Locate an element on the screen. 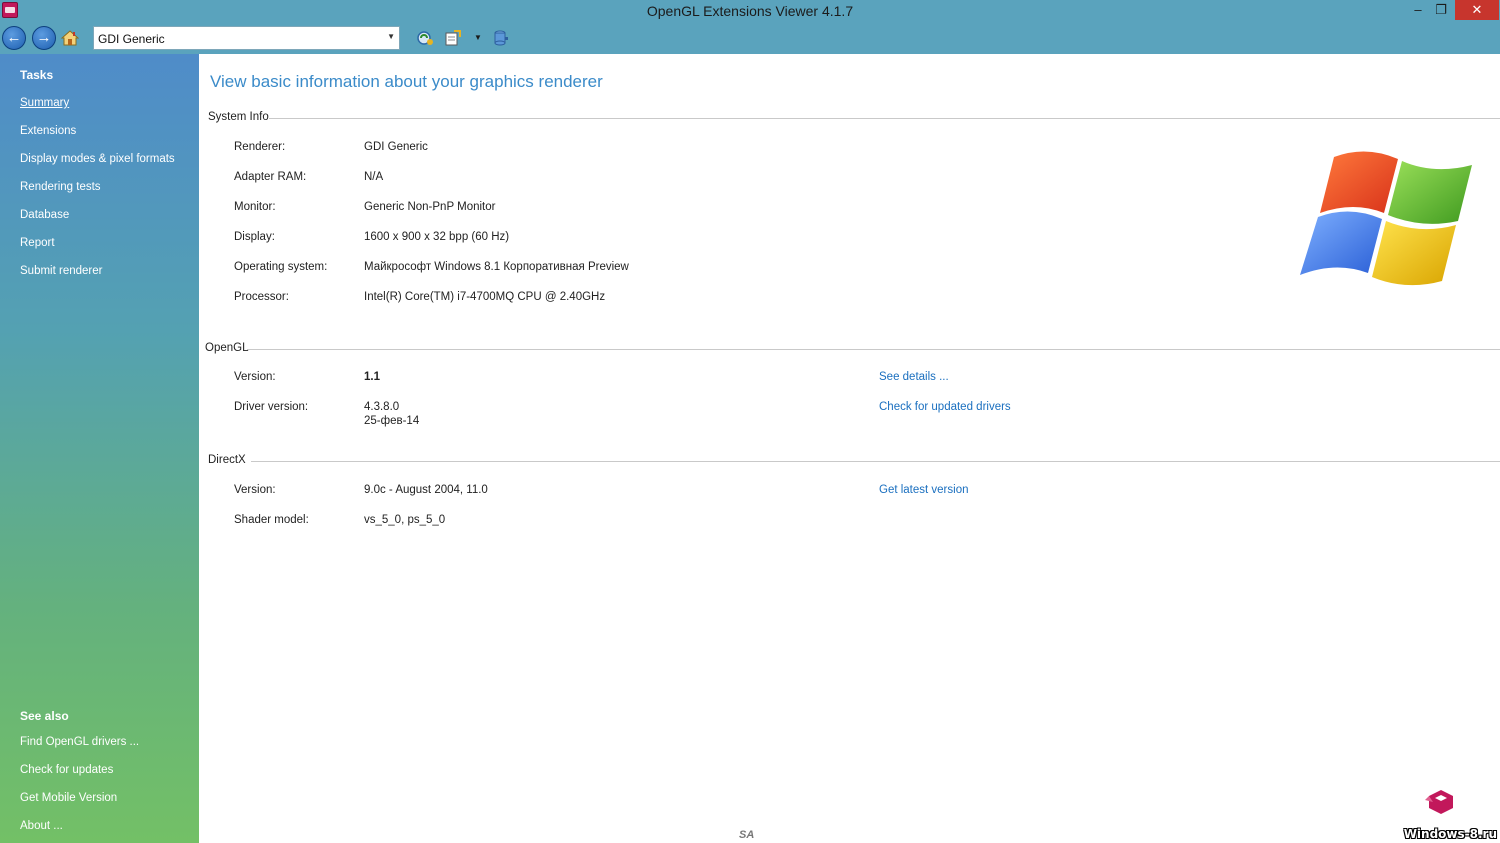  toolbar: ← → GDI Generic ▼ ▼ is located at coordinates (750, 38).